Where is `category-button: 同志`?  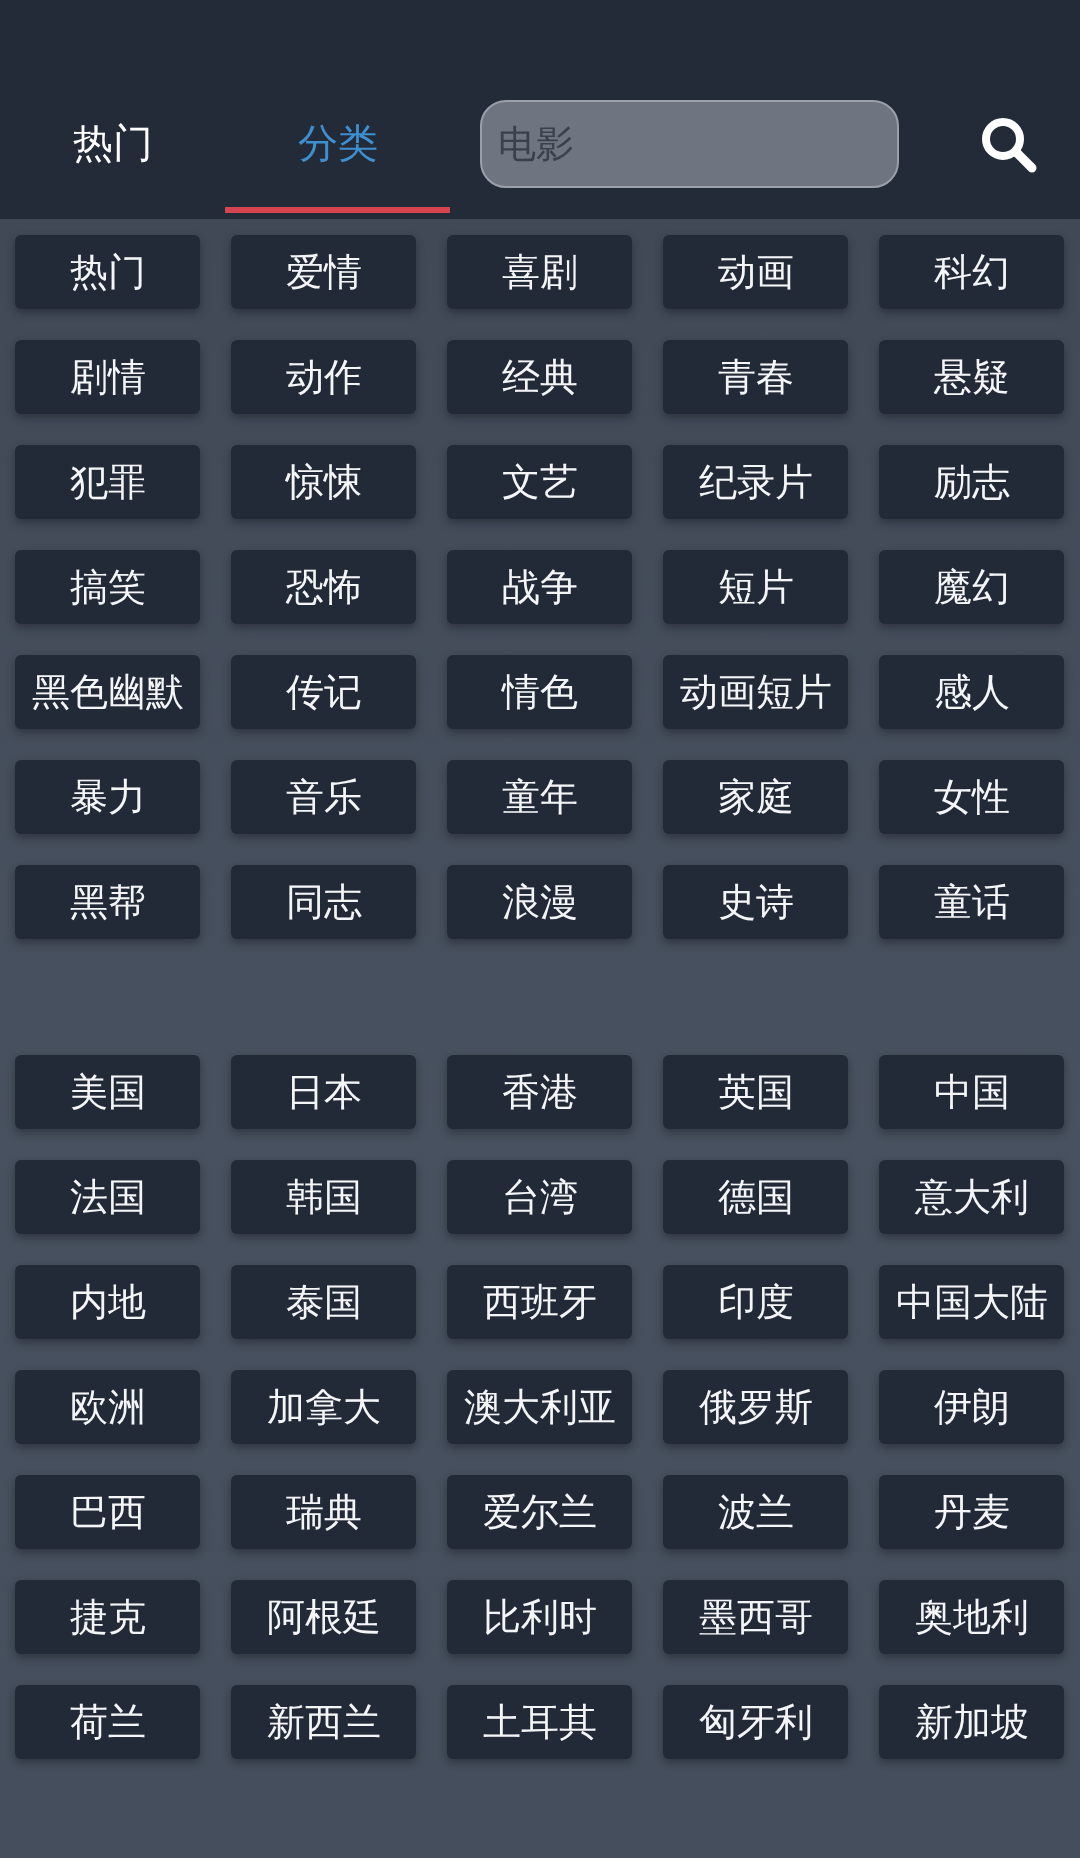
category-button: 同志 is located at coordinates (323, 902).